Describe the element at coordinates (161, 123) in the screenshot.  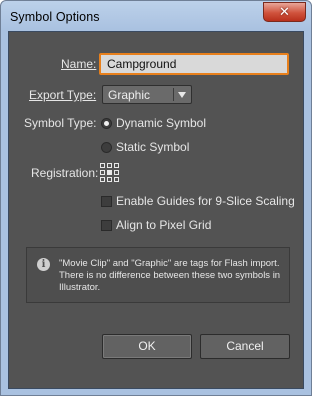
I see `radio-label: Dynamic Symbol` at that location.